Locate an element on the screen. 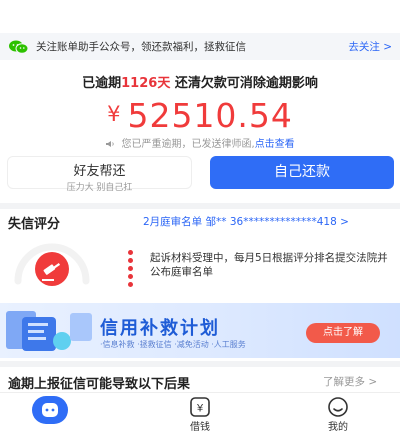  follow-link: 去关注 > is located at coordinates (370, 46).